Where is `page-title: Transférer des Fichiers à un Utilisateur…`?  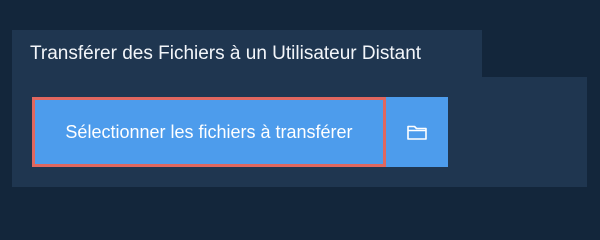
page-title: Transférer des Fichiers à un Utilisateur… is located at coordinates (226, 53).